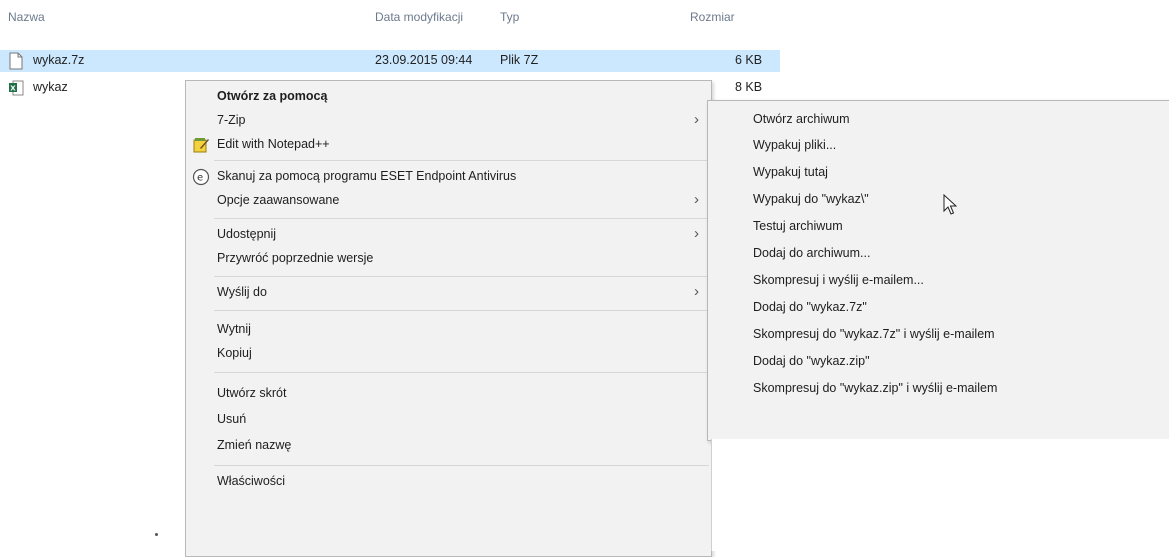 The width and height of the screenshot is (1169, 557). I want to click on file-size: 8 KB, so click(749, 87).